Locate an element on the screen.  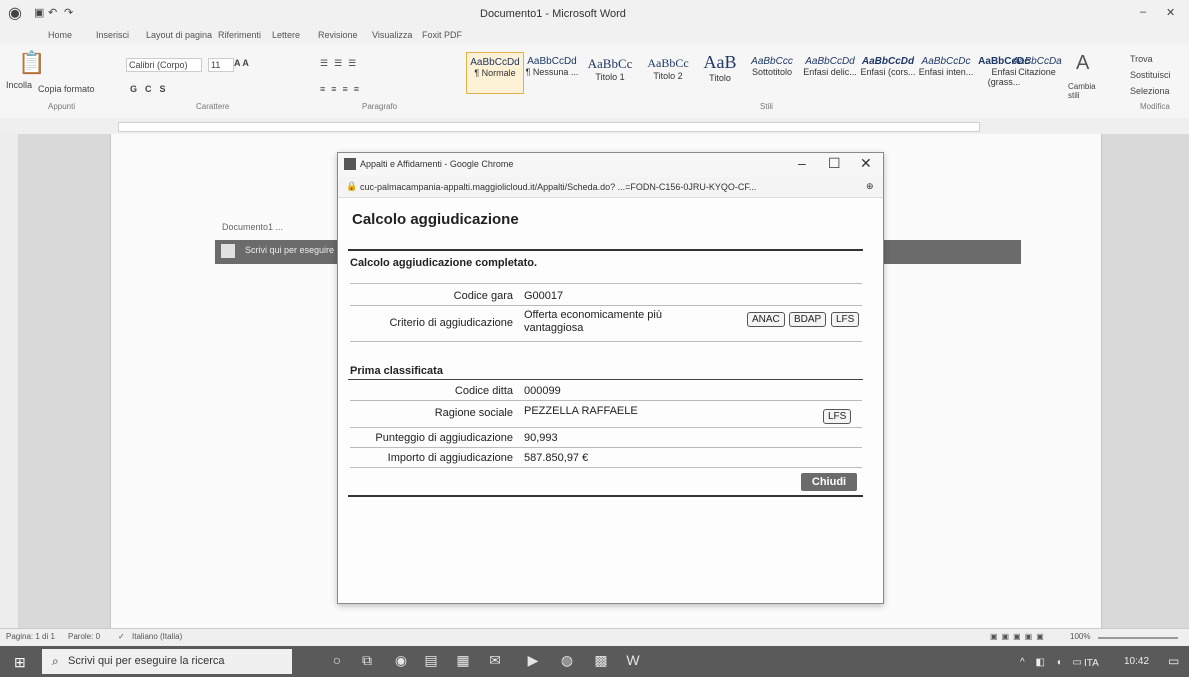
heading-divider is located at coordinates (605, 250).